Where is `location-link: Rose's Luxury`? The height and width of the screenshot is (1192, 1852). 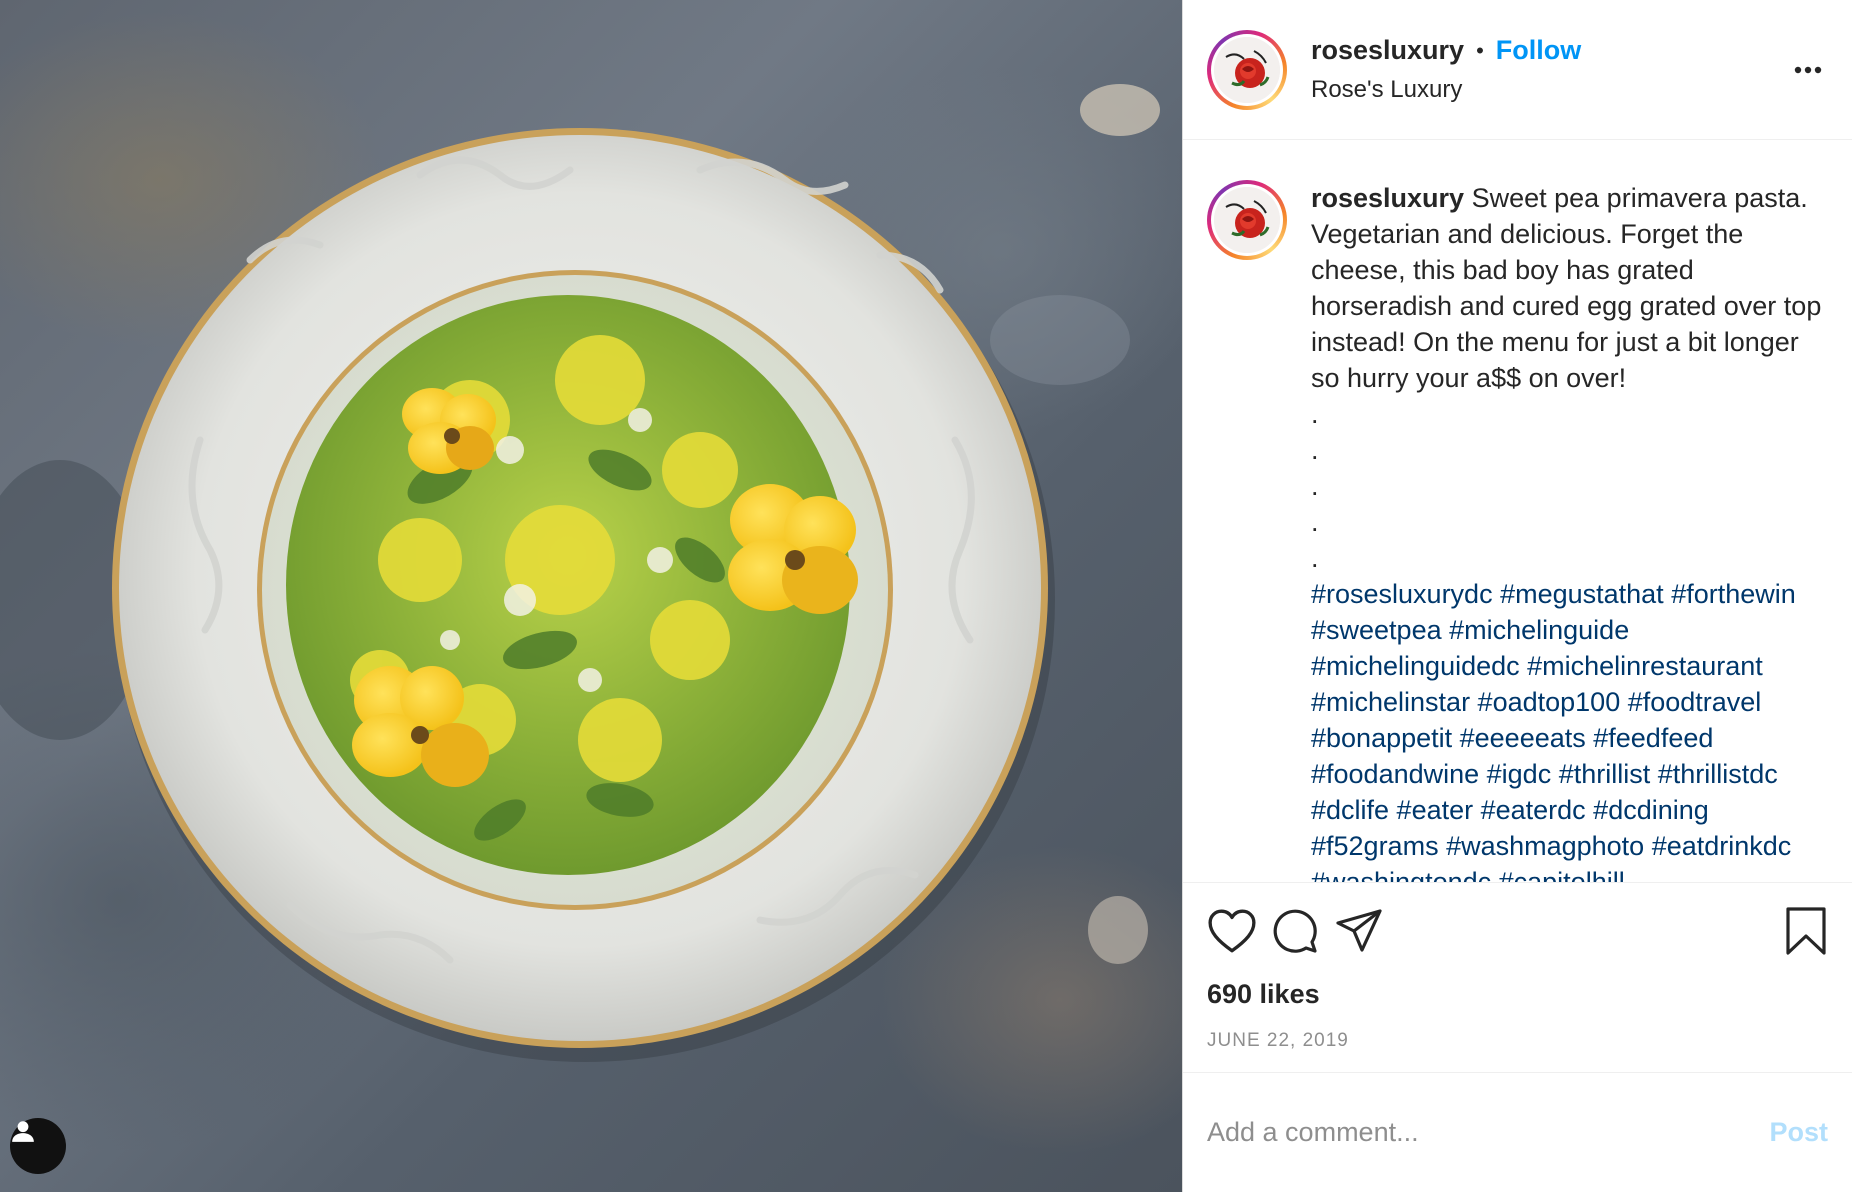
location-link: Rose's Luxury is located at coordinates (1446, 90).